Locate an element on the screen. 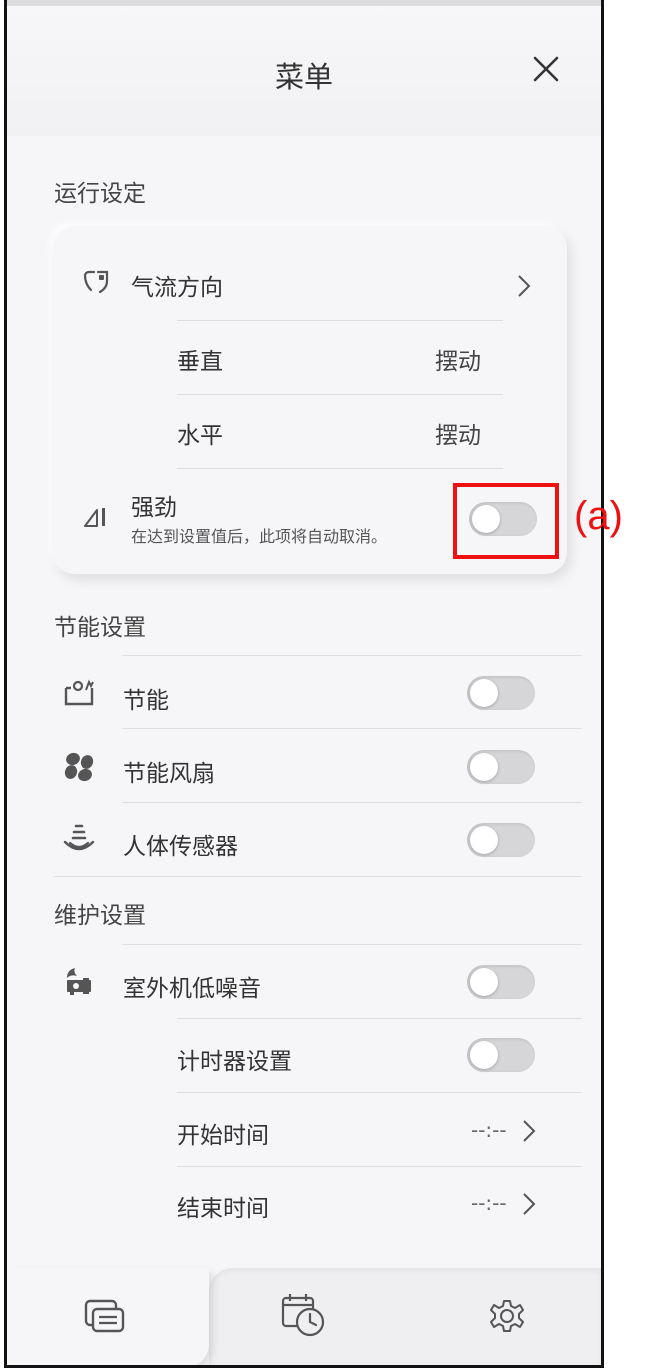 Image resolution: width=645 pixels, height=1371 pixels. human-sensor-icon is located at coordinates (79, 837).